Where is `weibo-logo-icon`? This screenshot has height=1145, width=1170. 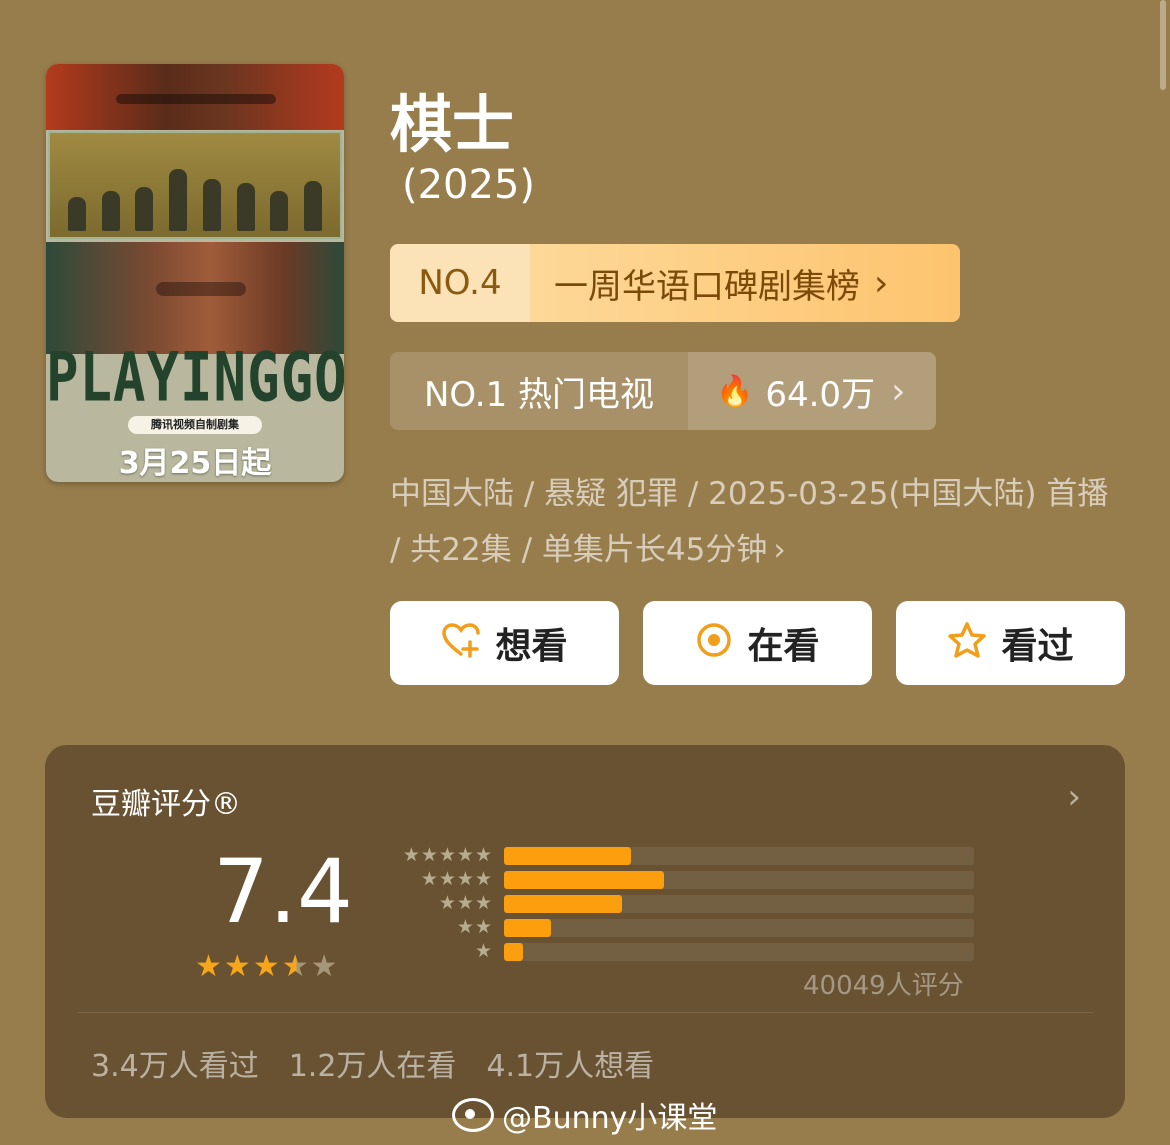 weibo-logo-icon is located at coordinates (473, 1115).